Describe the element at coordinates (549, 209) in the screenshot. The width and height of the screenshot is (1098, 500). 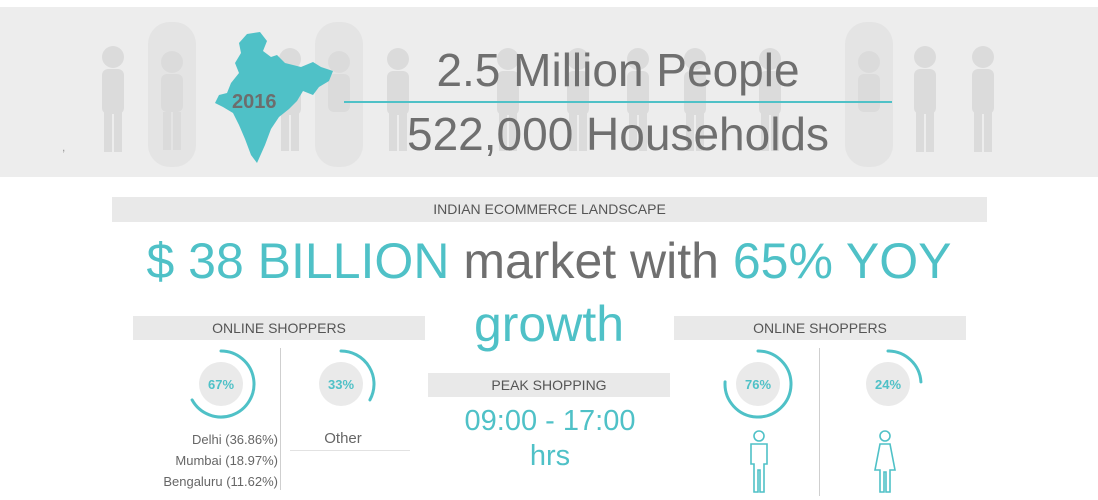
I see `section-title: INDIAN ECOMMERCE LANDSCAPE` at that location.